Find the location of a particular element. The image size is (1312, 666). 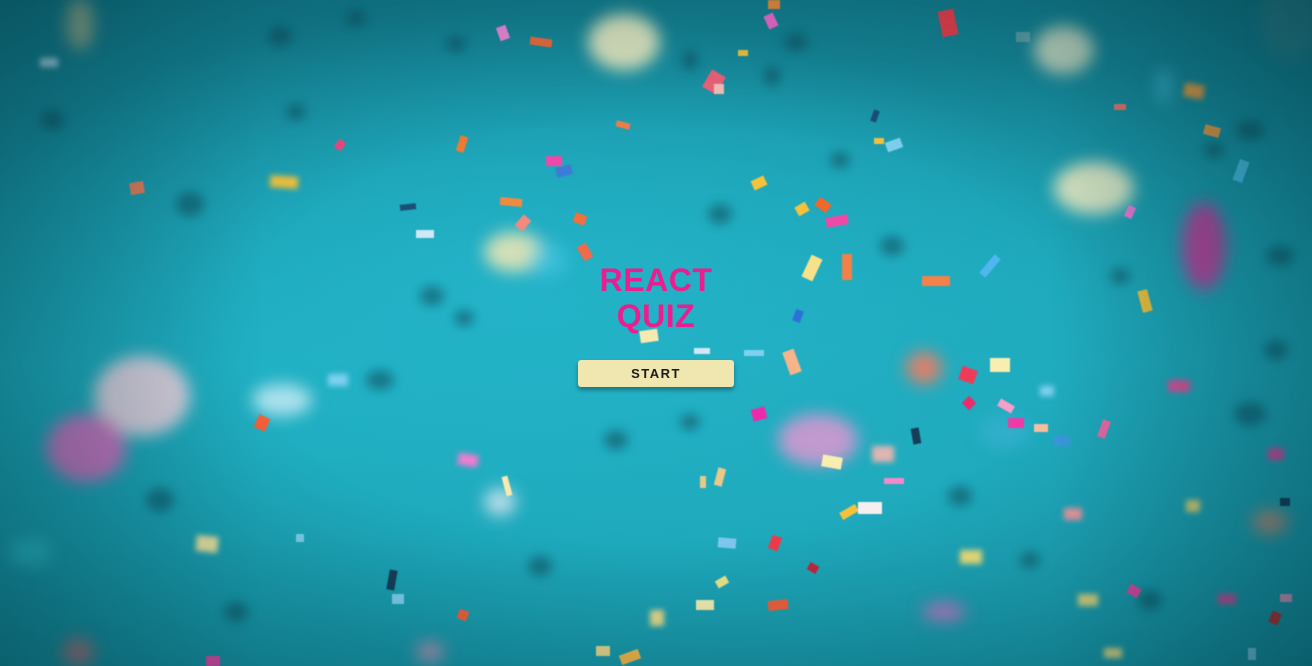

app-title: REACT QUIZ is located at coordinates (656, 298).